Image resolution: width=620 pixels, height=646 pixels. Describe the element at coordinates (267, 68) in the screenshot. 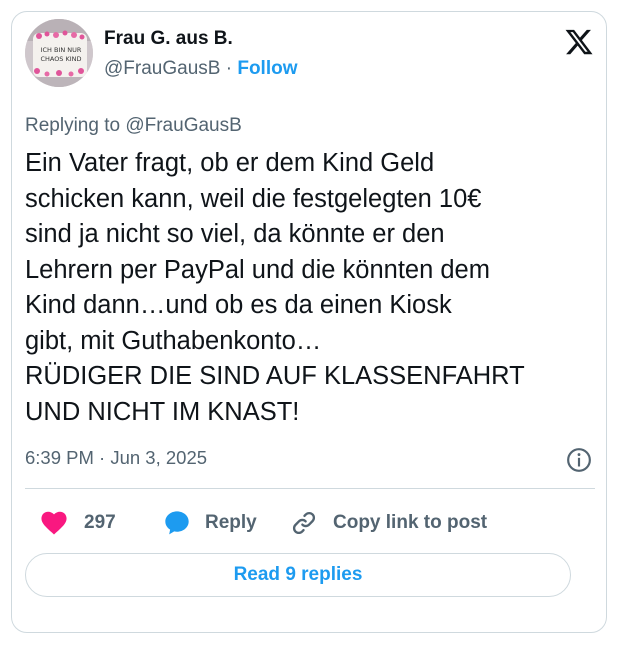

I see `follow-button: Follow` at that location.